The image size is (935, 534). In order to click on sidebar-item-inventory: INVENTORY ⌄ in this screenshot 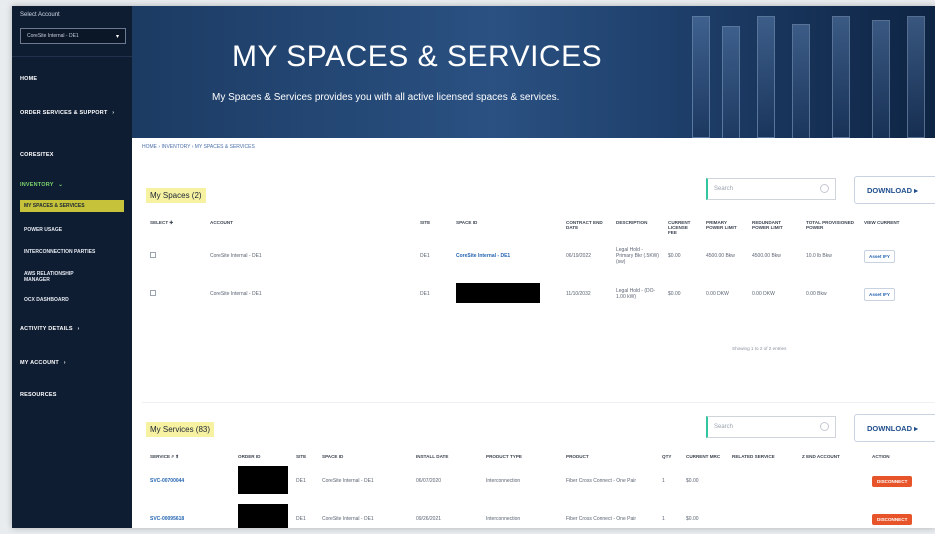, I will do `click(41, 185)`.